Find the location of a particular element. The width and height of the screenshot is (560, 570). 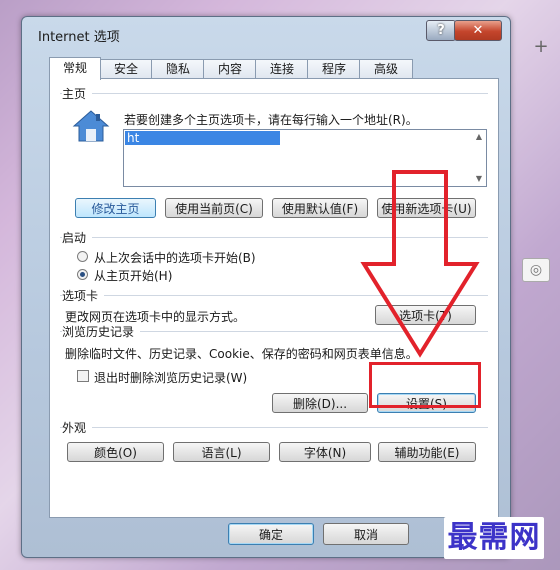

tab-security: 安全 is located at coordinates (126, 69).